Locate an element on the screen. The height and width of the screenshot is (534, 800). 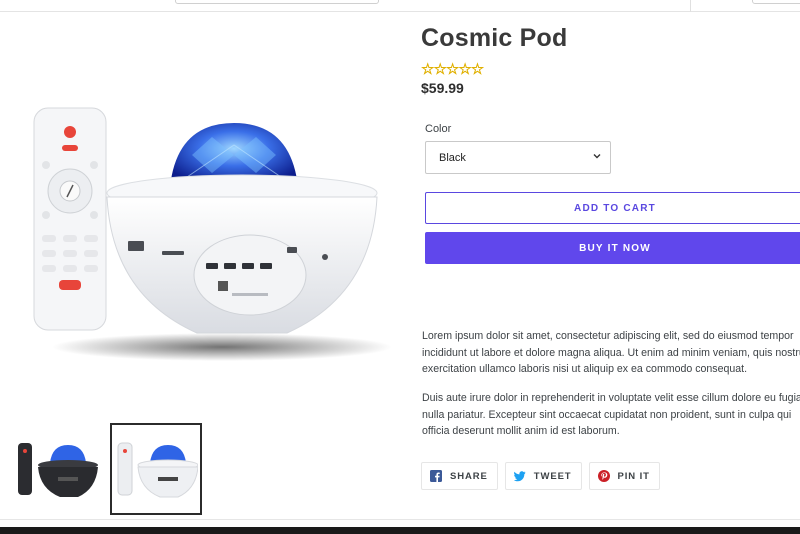
rating-stars: ☆☆☆☆☆ is located at coordinates (453, 69).